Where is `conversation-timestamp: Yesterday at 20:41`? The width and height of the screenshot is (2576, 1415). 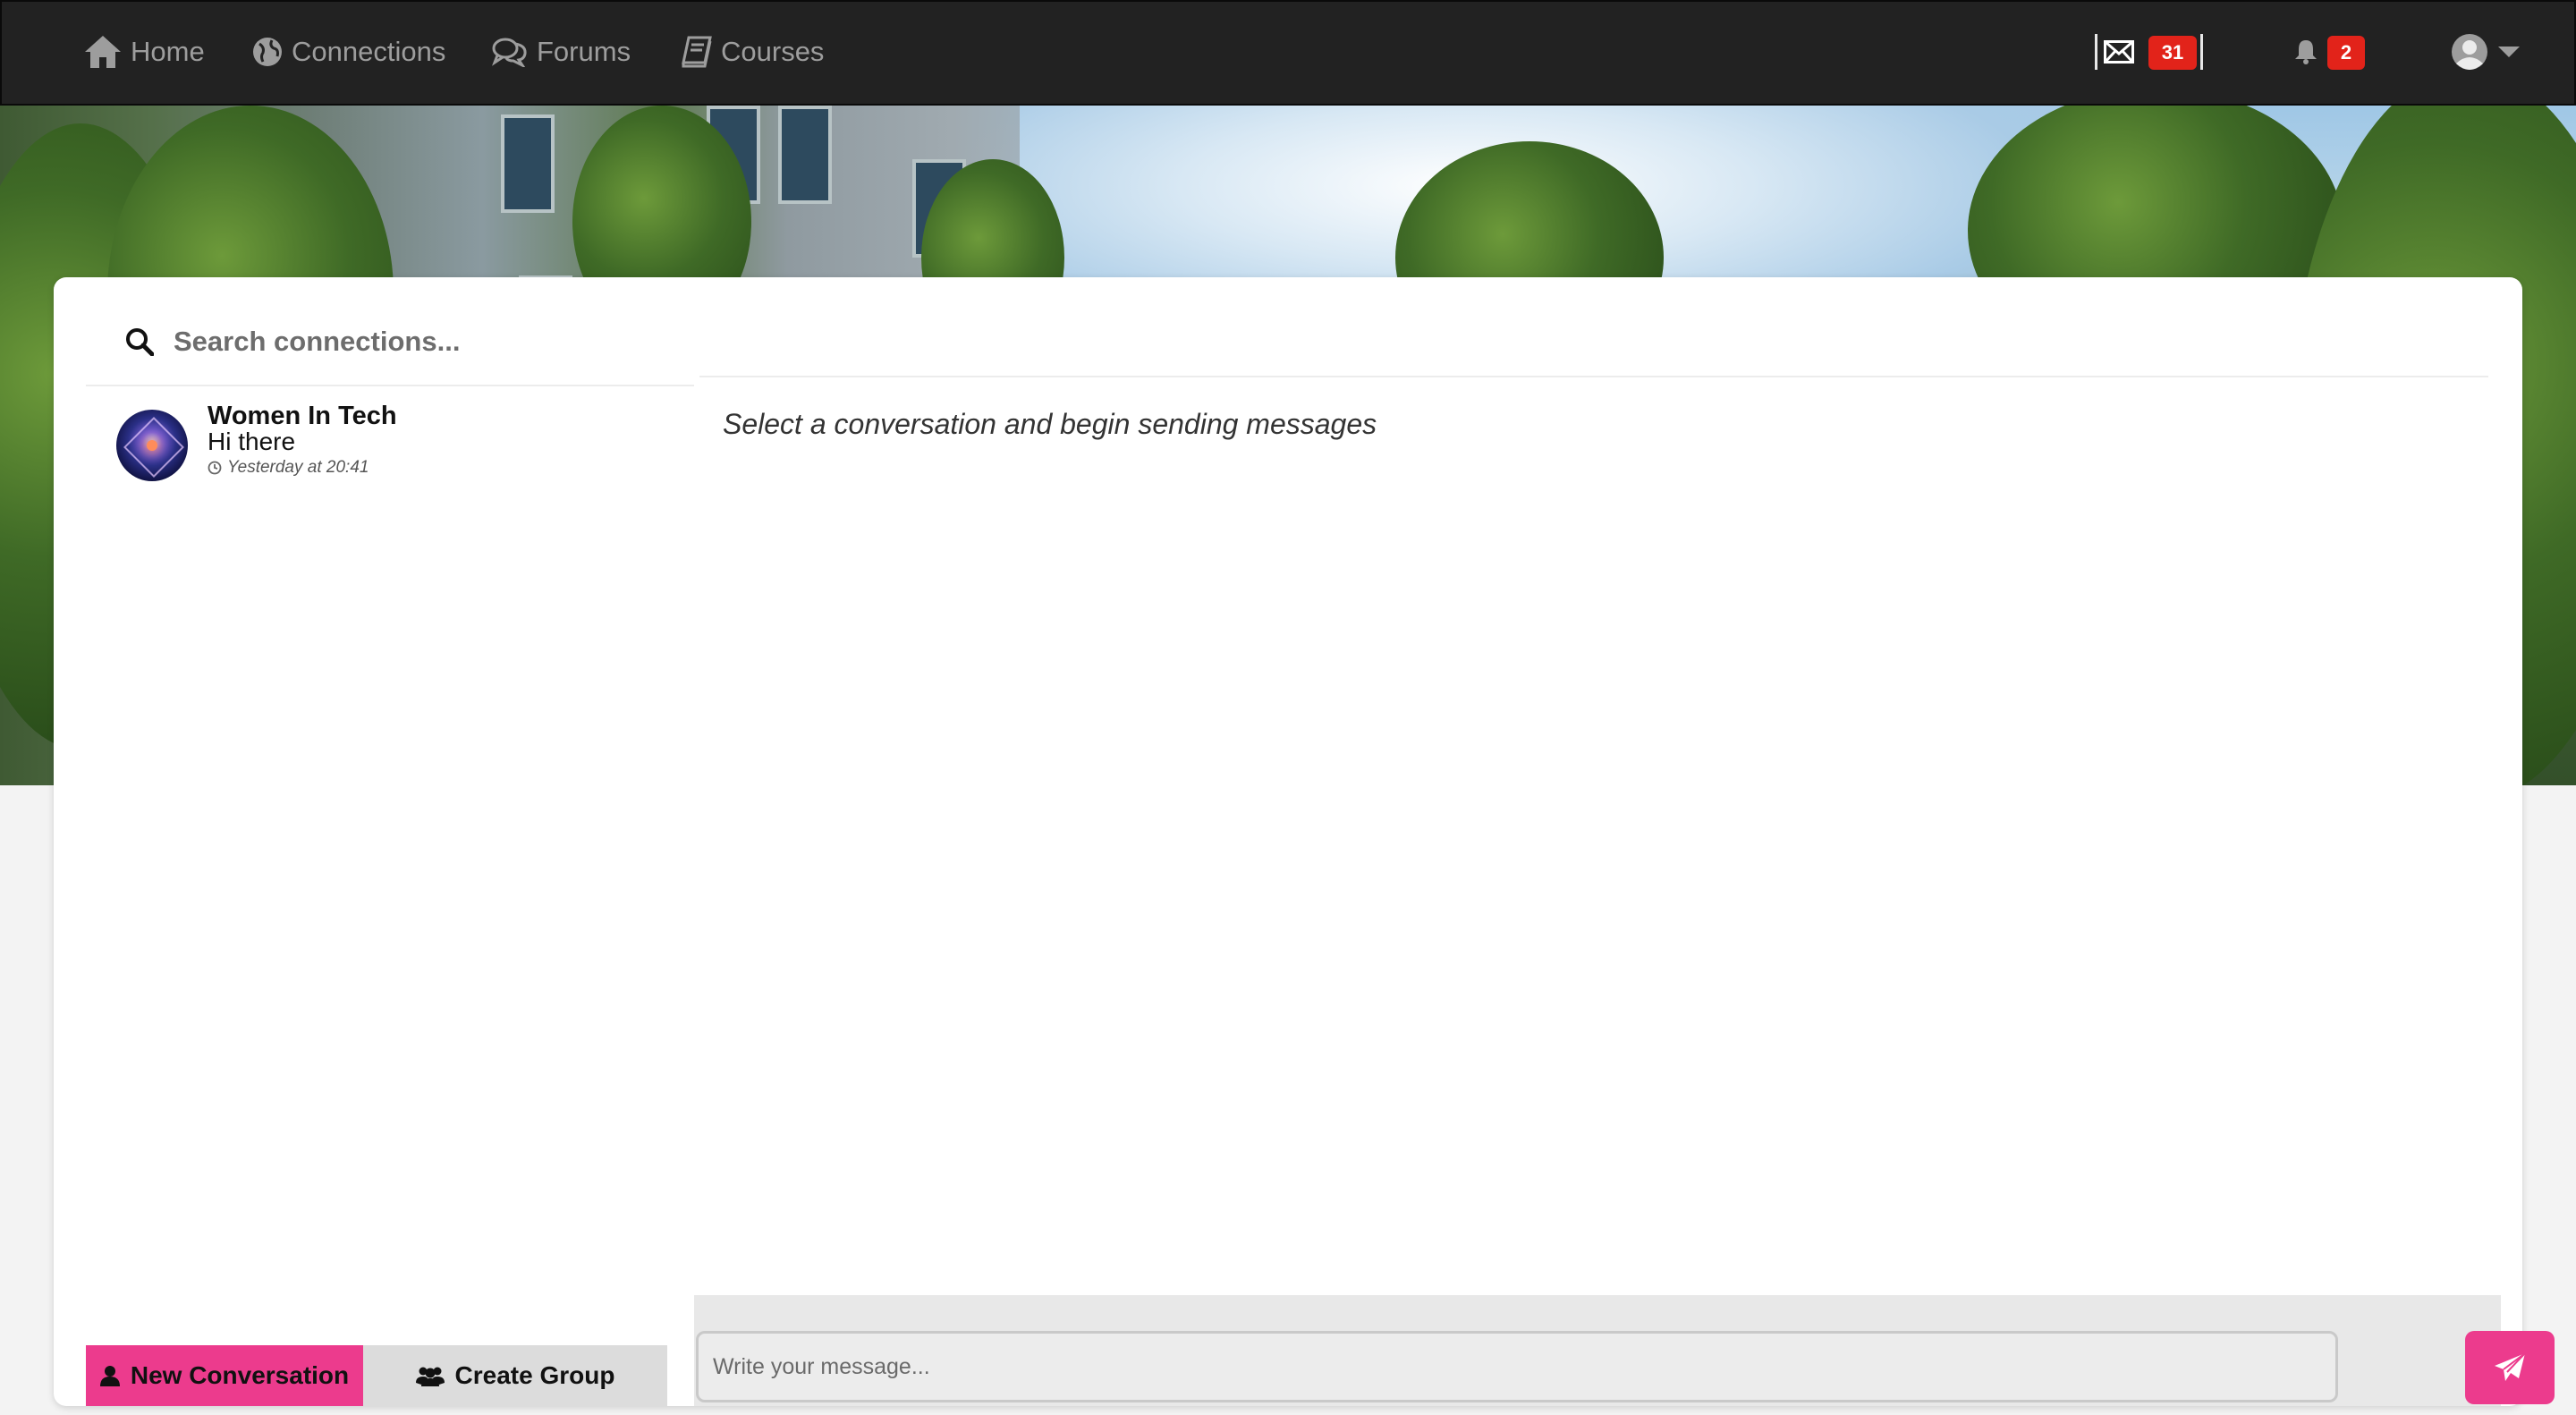
conversation-timestamp: Yesterday at 20:41 is located at coordinates (302, 468).